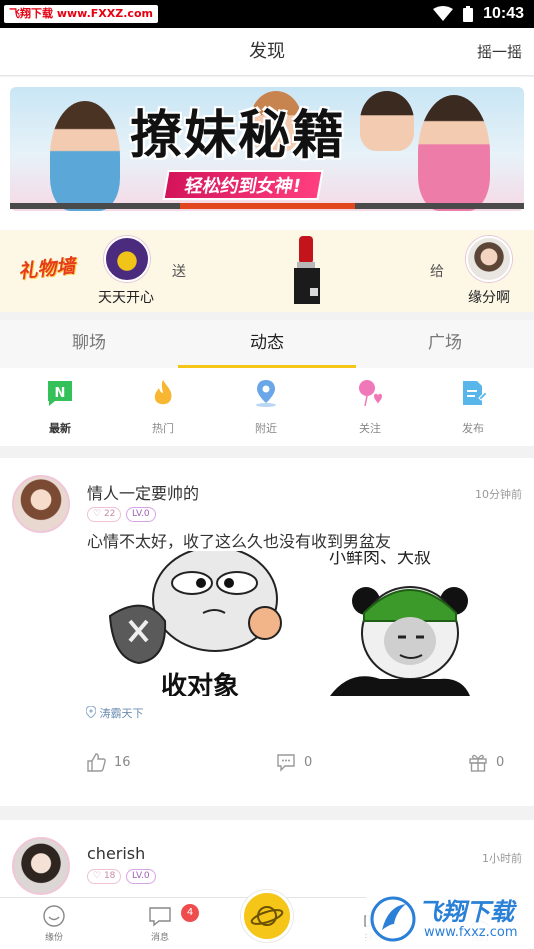  Describe the element at coordinates (143, 492) in the screenshot. I see `post-username: 情人一定要帅的` at that location.